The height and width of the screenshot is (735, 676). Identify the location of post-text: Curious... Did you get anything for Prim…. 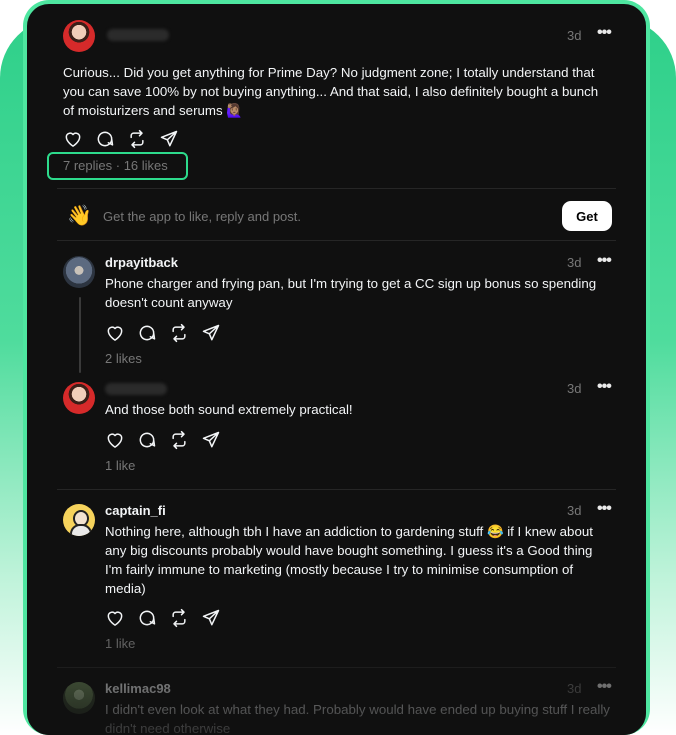
(331, 91).